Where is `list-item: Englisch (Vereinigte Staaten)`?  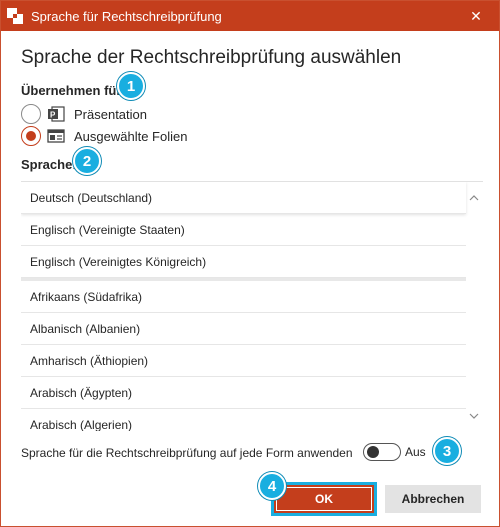
list-item: Englisch (Vereinigte Staaten) is located at coordinates (243, 230).